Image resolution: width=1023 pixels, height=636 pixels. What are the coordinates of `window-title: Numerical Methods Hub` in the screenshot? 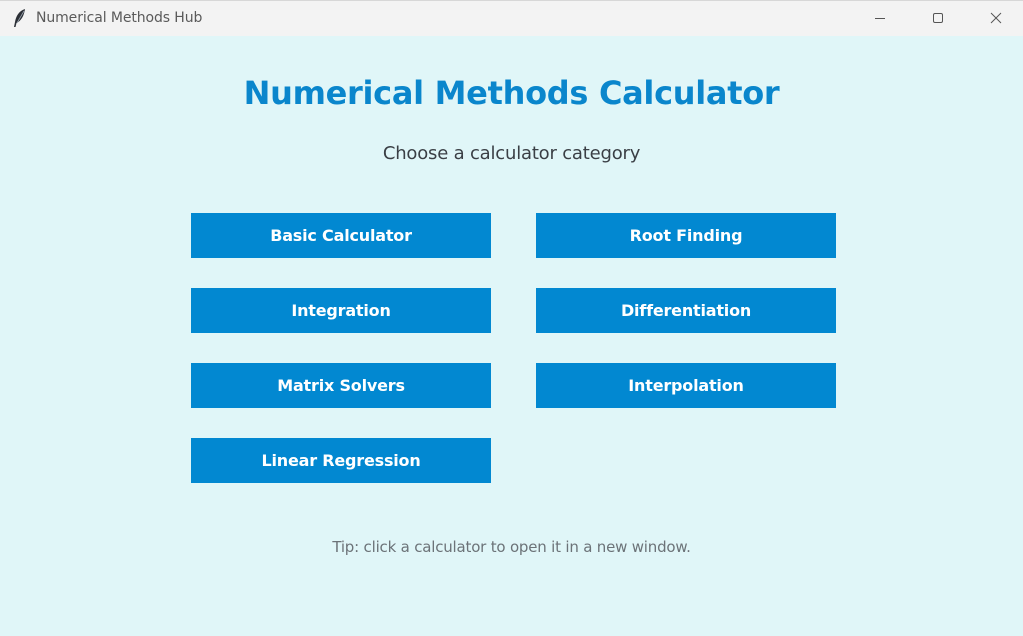 It's located at (119, 18).